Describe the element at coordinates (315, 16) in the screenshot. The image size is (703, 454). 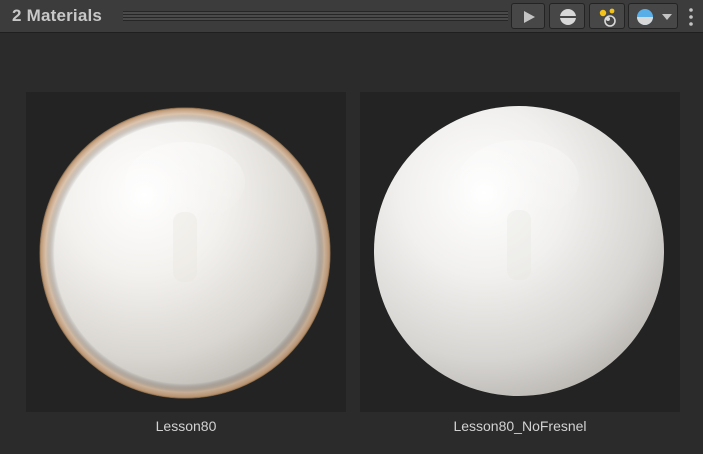
I see `drag-grip` at that location.